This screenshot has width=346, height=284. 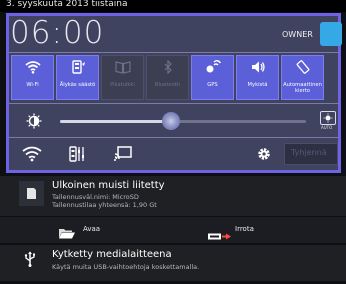 I want to click on notification-line: Tallennusväl.nimi: MicroSD, so click(x=95, y=197).